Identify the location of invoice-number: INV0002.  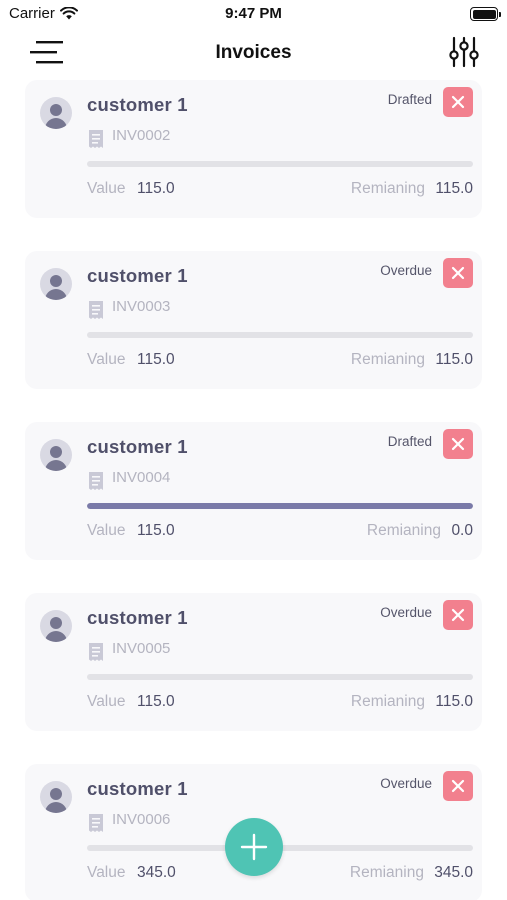
(141, 135).